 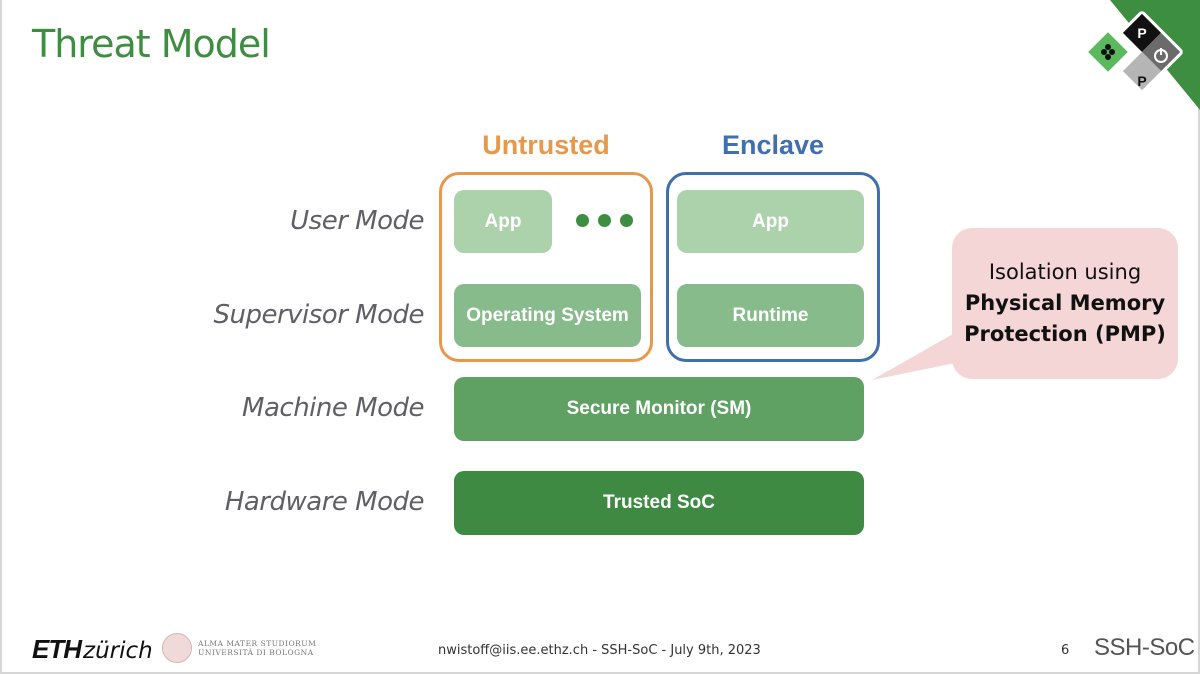 What do you see at coordinates (256, 652) in the screenshot?
I see `unibo-line-2: UNIVERSITÀ DI BOLOGNA` at bounding box center [256, 652].